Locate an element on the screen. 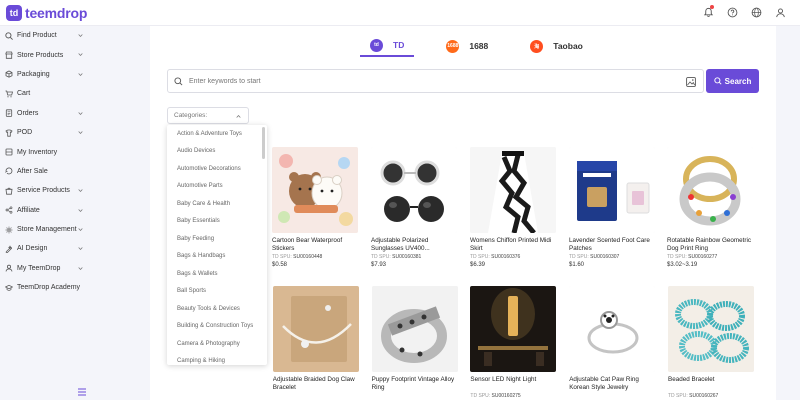  category-option: Baby Care & Health is located at coordinates (217, 204).